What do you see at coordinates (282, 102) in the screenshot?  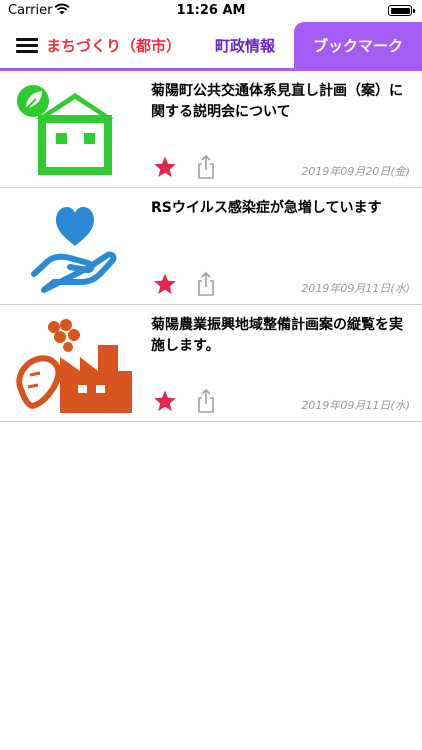 I see `article-title: 菊陽町公共交通体系見直し計画（案）に関する説明会について` at bounding box center [282, 102].